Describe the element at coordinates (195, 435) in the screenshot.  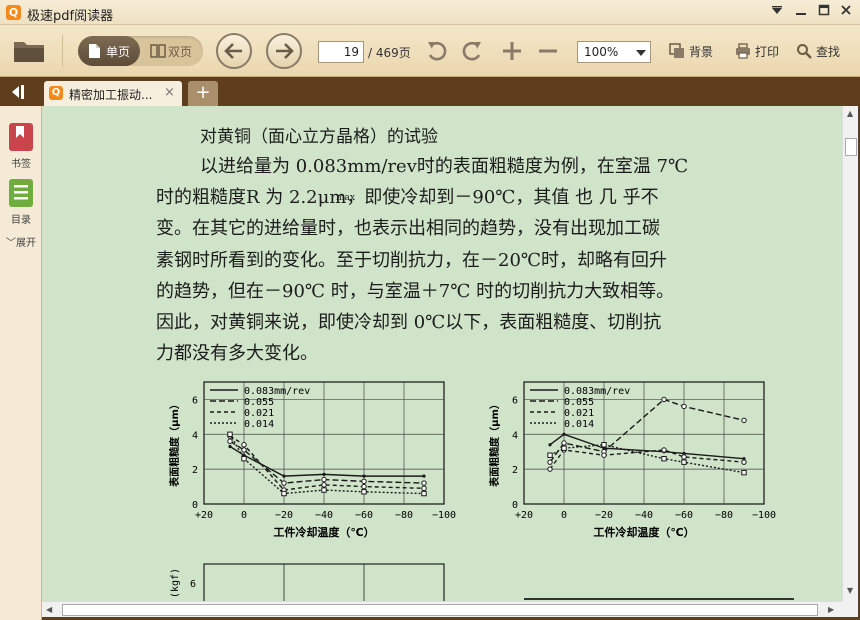
I see `y-tick-label: 4` at that location.